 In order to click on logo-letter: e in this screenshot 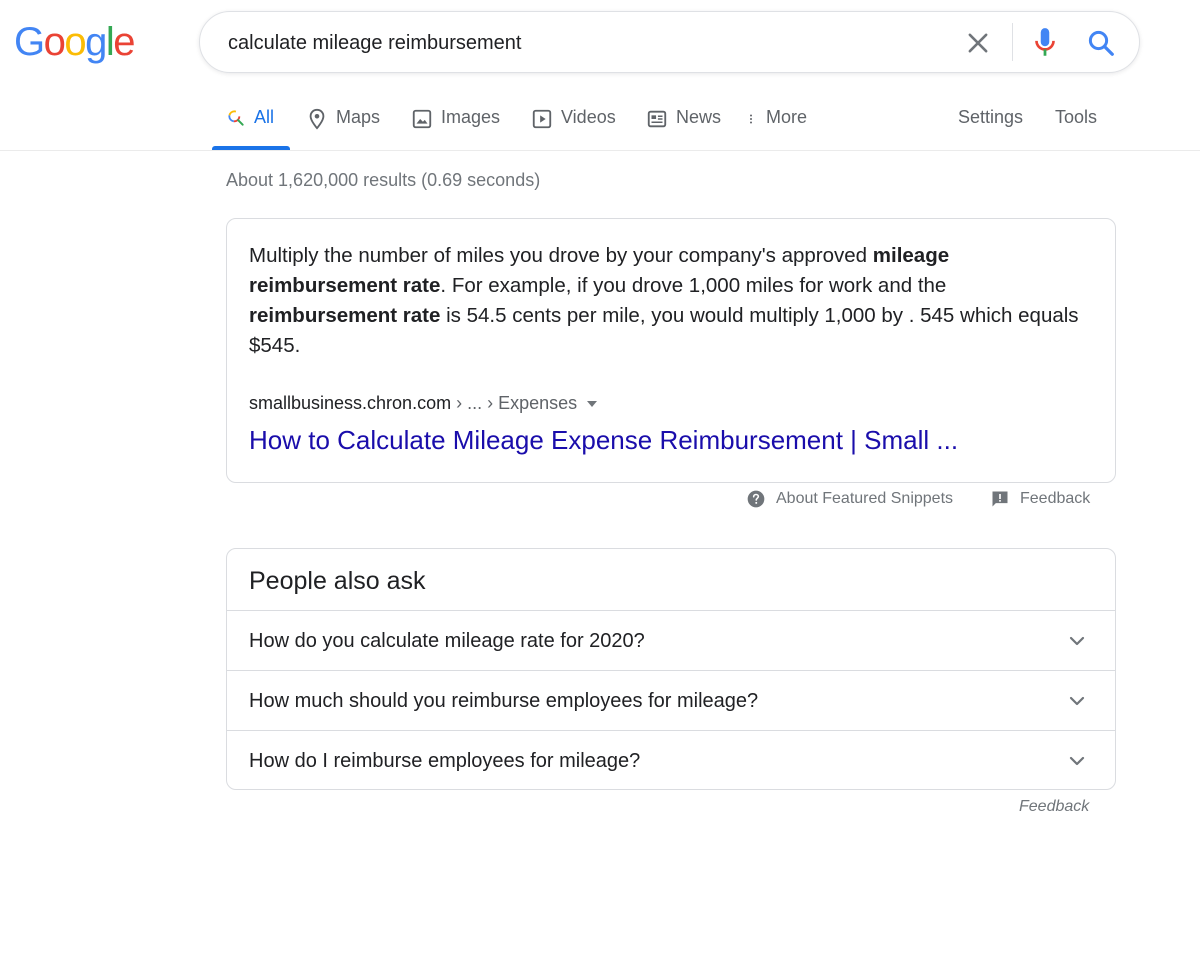, I will do `click(124, 42)`.